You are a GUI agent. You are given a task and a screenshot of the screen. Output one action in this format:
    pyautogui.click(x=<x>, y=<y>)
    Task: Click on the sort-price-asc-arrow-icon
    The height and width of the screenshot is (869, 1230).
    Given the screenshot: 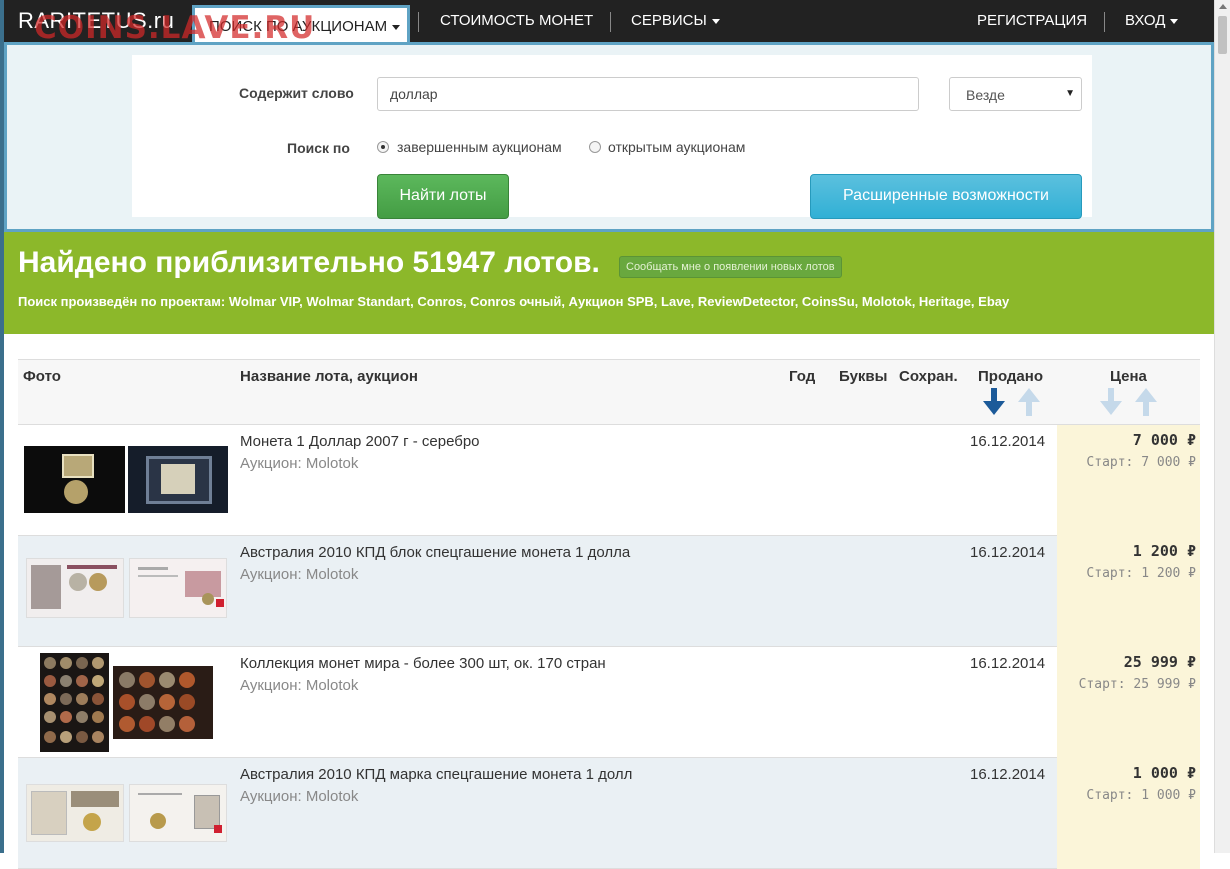 What is the action you would take?
    pyautogui.click(x=1146, y=402)
    